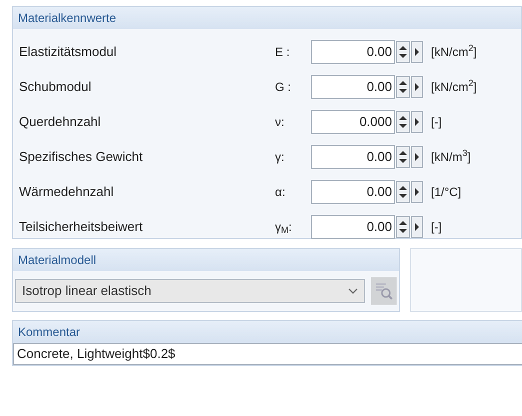 Image resolution: width=522 pixels, height=416 pixels. Describe the element at coordinates (267, 332) in the screenshot. I see `section-header: Kommentar` at that location.